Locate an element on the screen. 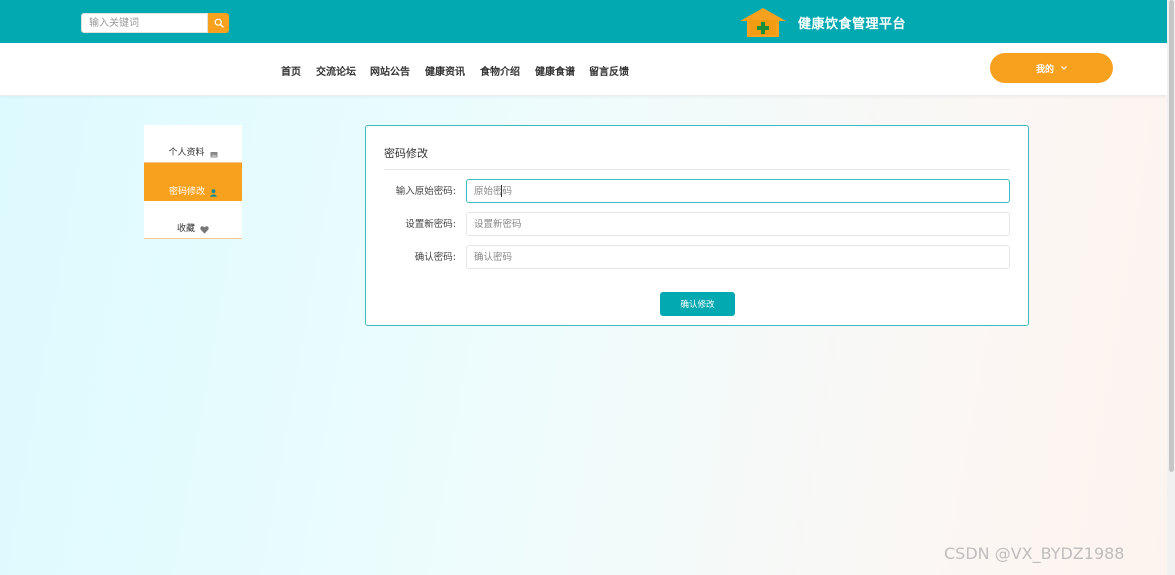 The height and width of the screenshot is (575, 1175). nav-item-health-news: 健康资讯 is located at coordinates (445, 70).